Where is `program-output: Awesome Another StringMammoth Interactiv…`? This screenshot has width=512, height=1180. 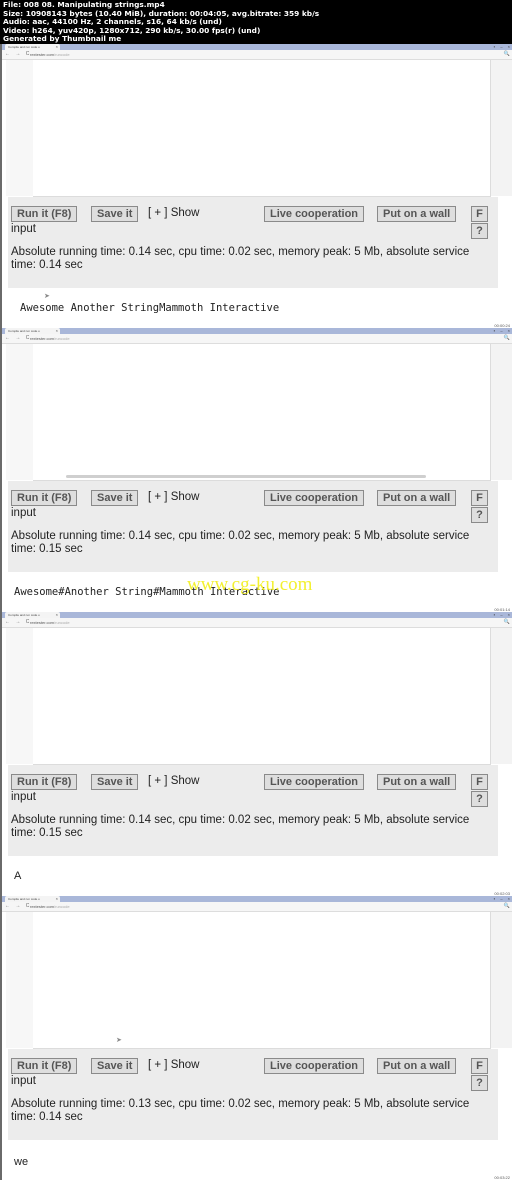 program-output: Awesome Another StringMammoth Interactiv… is located at coordinates (150, 308).